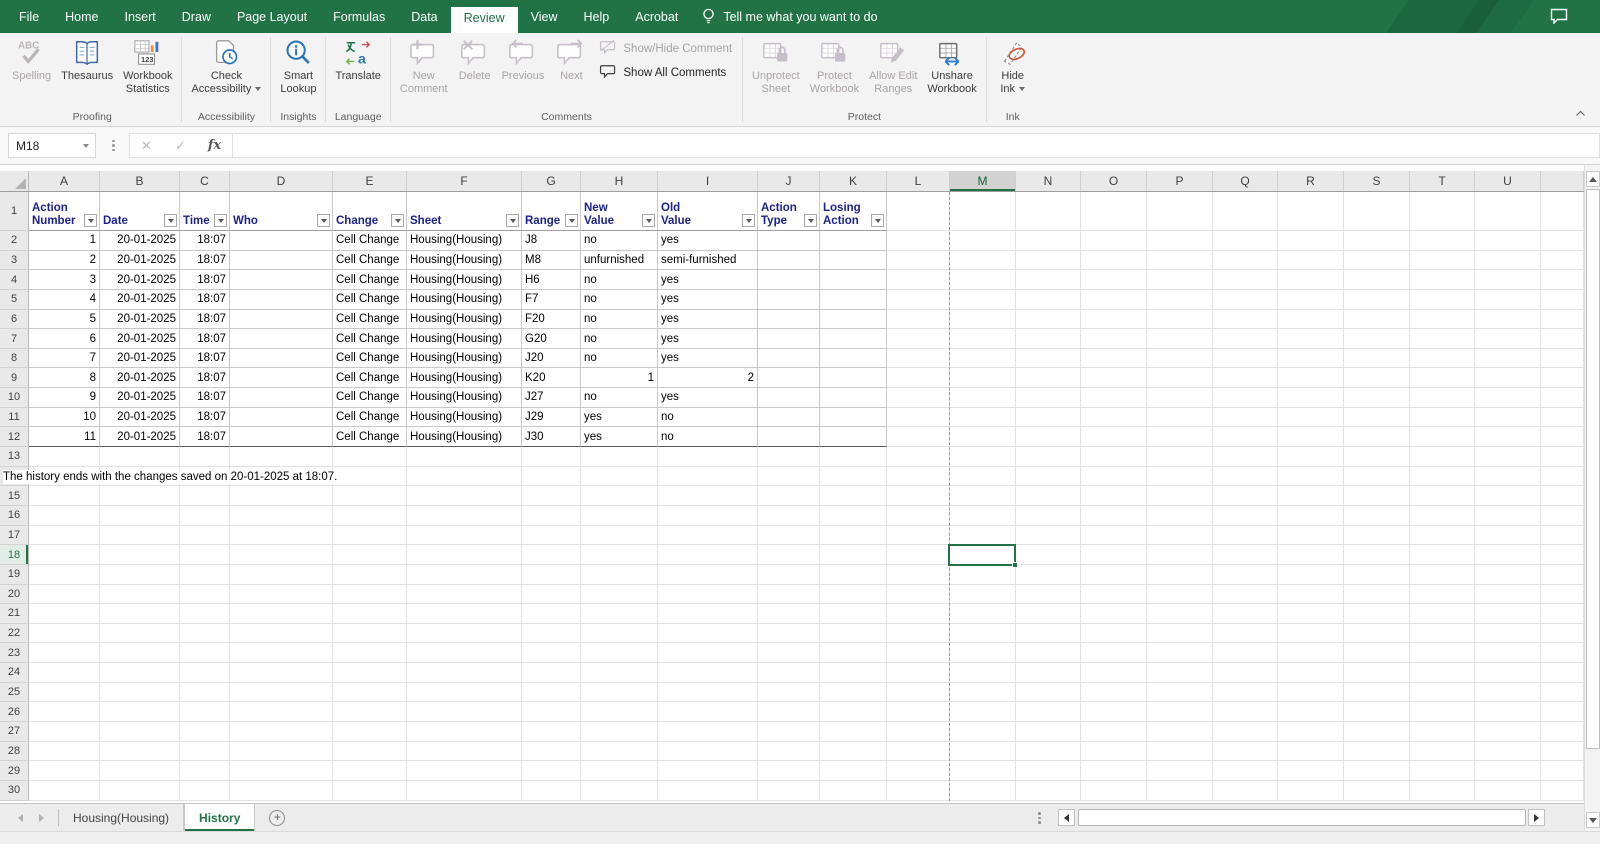  I want to click on grid-cell: 3, so click(64, 280).